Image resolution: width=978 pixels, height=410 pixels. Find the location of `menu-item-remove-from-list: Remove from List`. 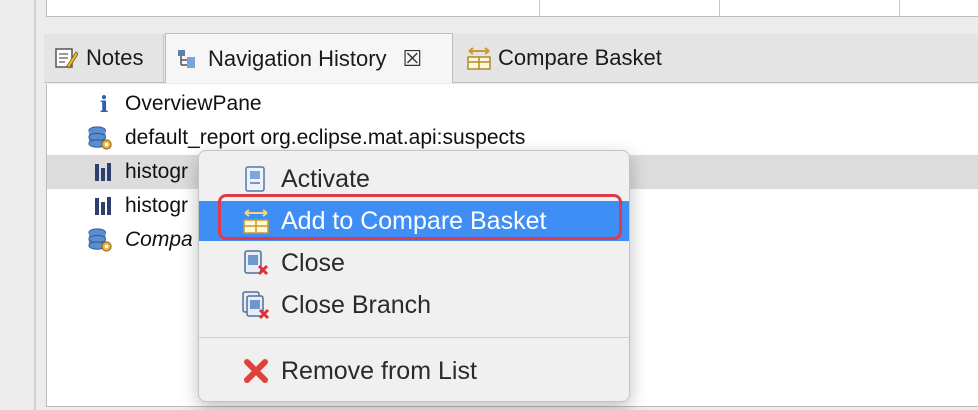

menu-item-remove-from-list: Remove from List is located at coordinates (414, 371).